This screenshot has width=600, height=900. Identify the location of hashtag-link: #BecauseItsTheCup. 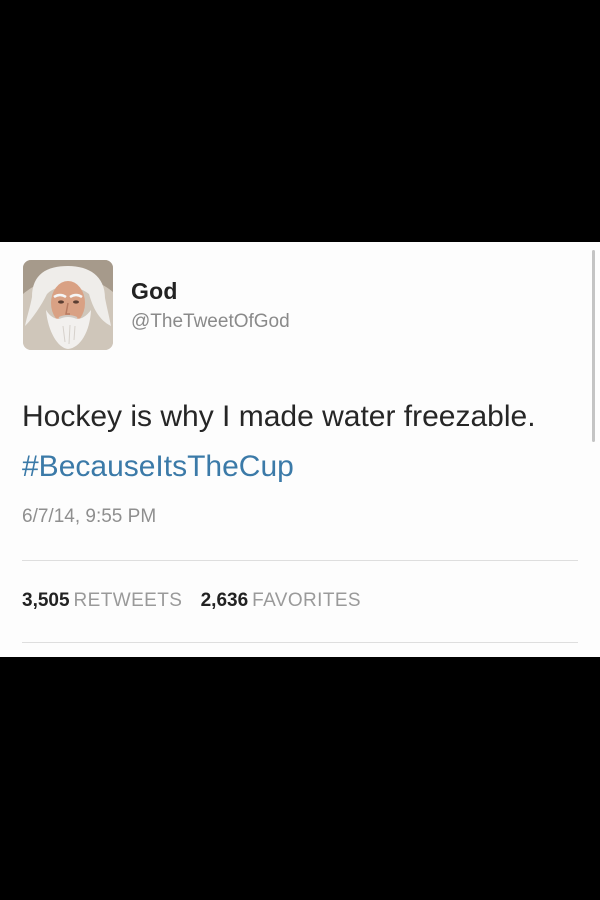
(158, 466).